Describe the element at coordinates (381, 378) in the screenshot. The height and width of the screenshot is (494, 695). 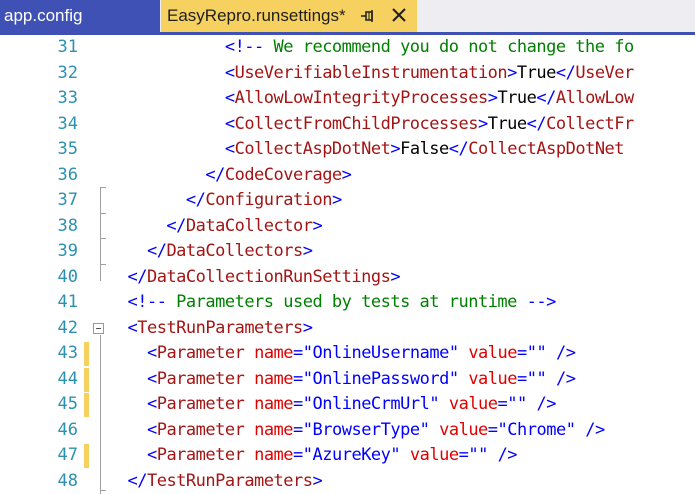
I see `xml-delimiter: OnlinePassword` at that location.